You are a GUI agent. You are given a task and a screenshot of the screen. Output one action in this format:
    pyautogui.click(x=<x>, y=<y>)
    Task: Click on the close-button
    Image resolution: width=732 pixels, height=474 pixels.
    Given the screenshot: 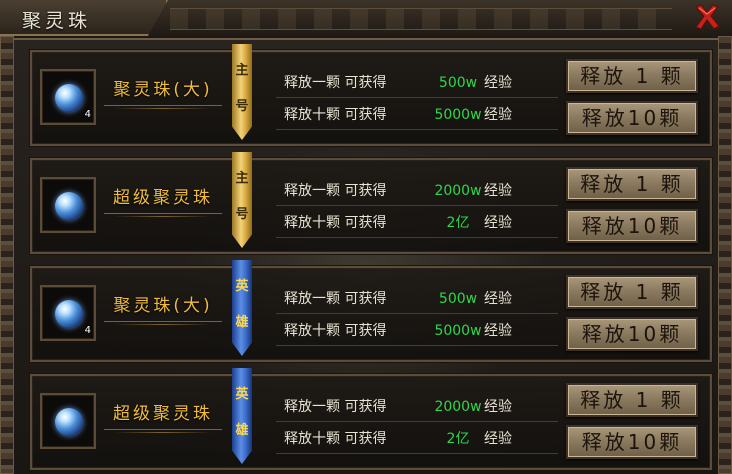 What is the action you would take?
    pyautogui.click(x=707, y=17)
    